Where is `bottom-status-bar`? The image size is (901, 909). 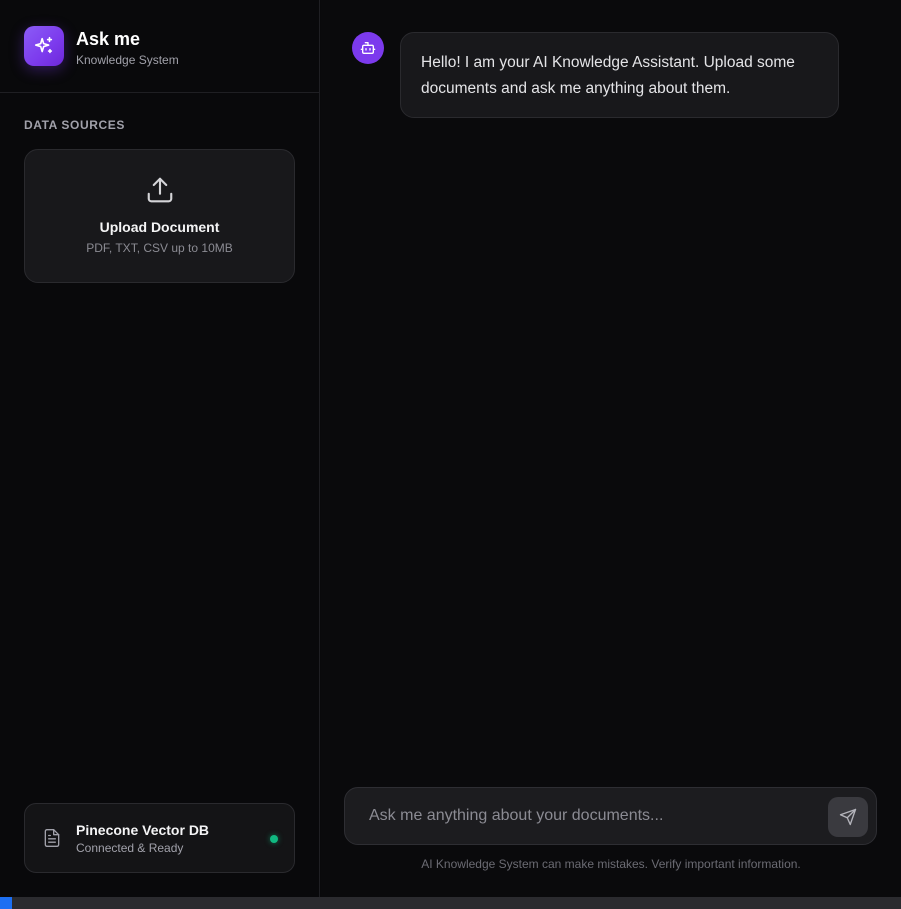
bottom-status-bar is located at coordinates (450, 903).